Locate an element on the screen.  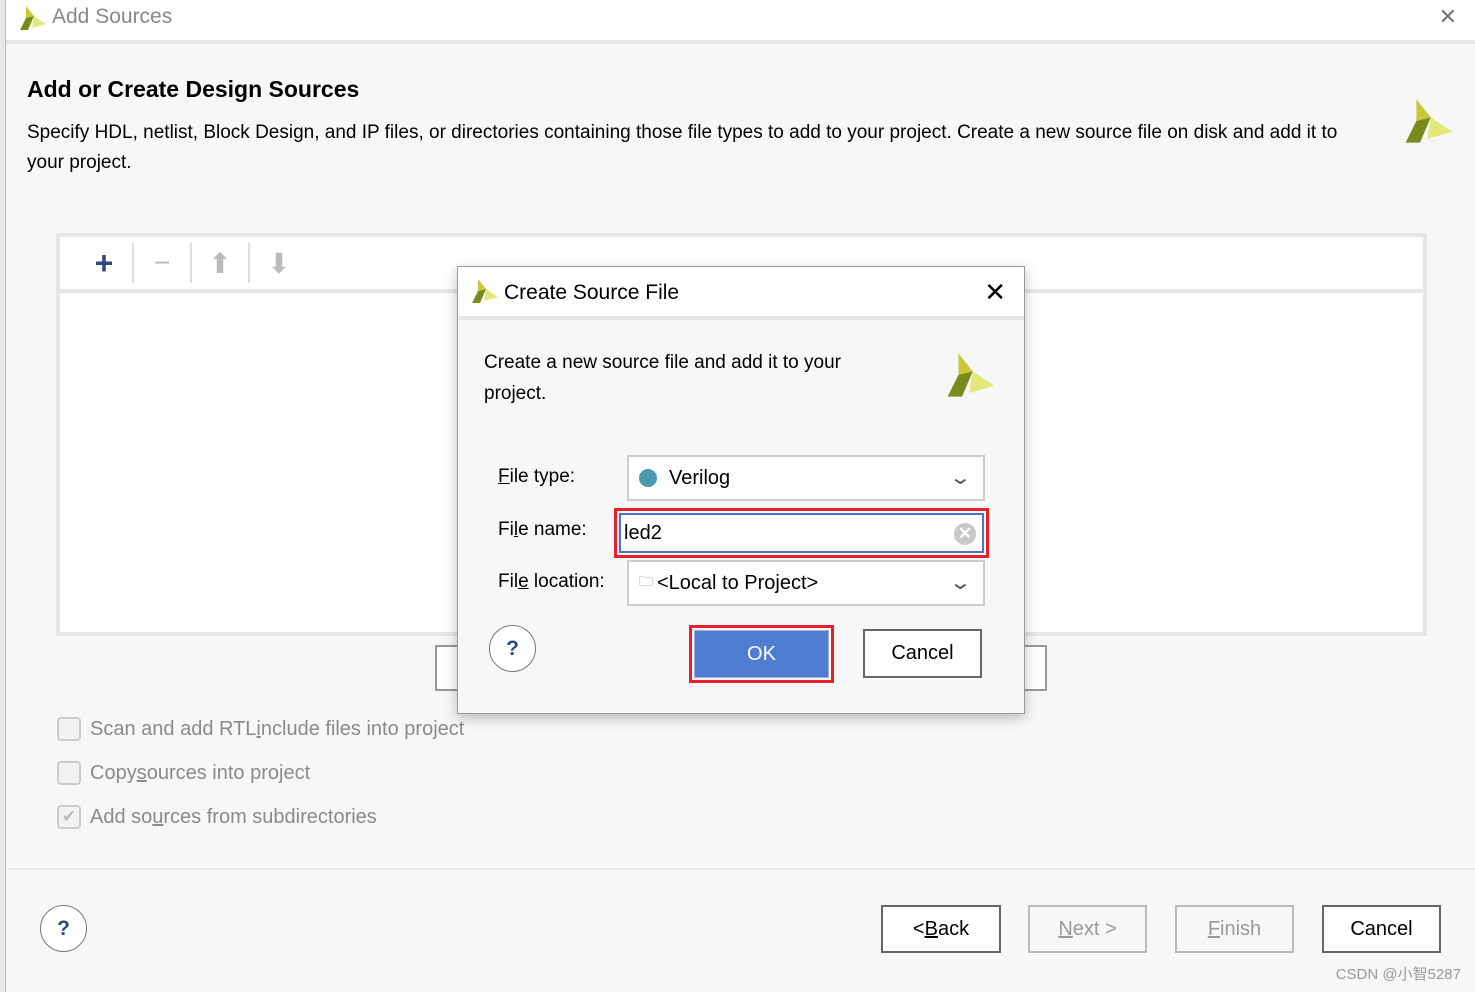
move-down-icon: ⬇ is located at coordinates (279, 263).